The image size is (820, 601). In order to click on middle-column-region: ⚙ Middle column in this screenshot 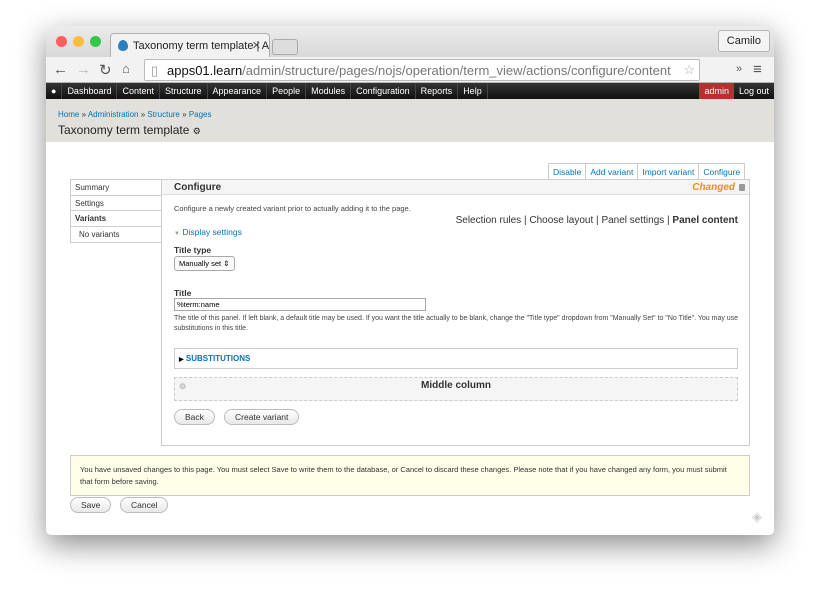, I will do `click(456, 389)`.